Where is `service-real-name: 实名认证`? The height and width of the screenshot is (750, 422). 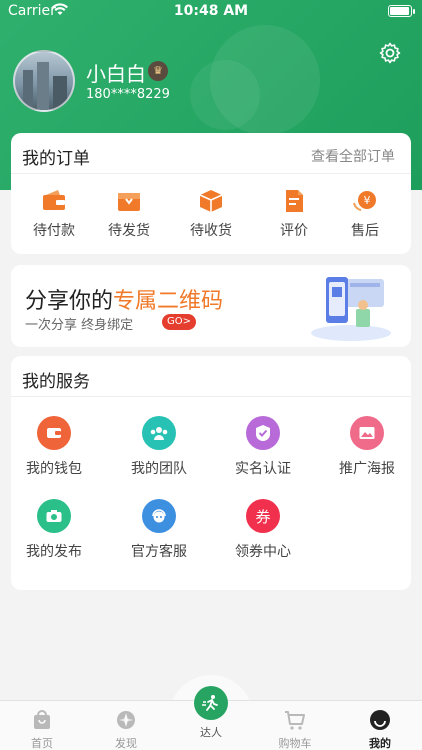 service-real-name: 实名认证 is located at coordinates (263, 447).